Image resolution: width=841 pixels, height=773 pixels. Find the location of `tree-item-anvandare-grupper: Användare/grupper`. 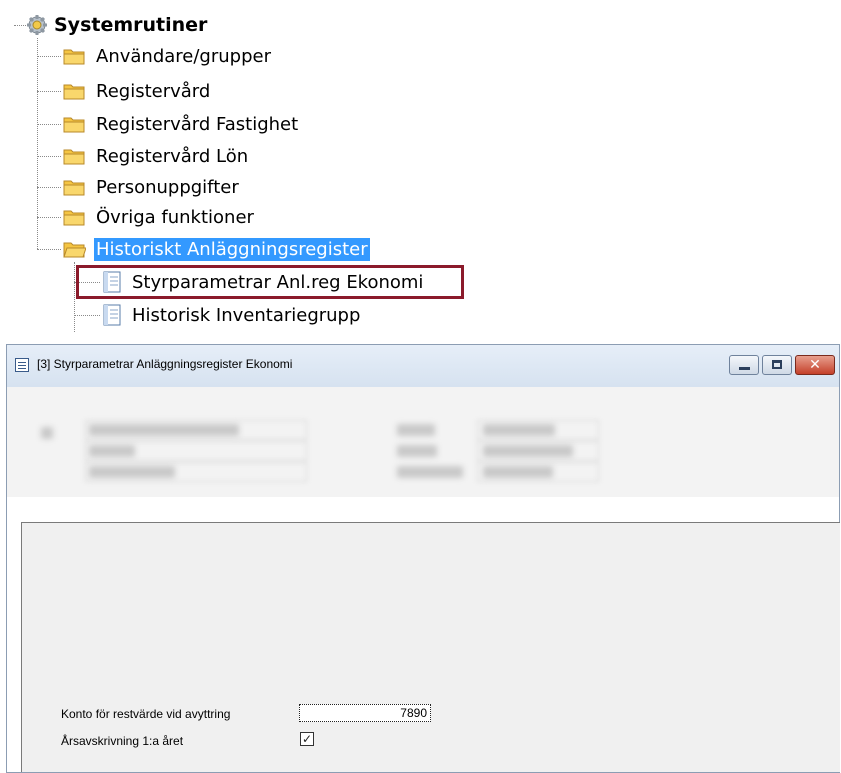

tree-item-anvandare-grupper: Användare/grupper is located at coordinates (167, 56).